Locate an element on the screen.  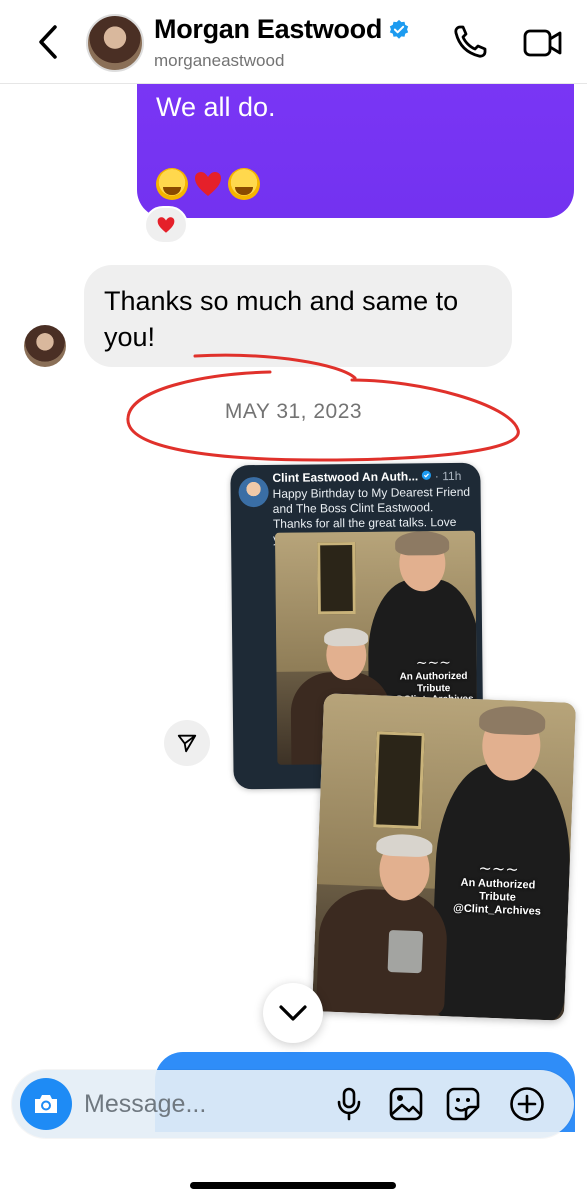
contact-username: morganeastwood is located at coordinates (219, 60).